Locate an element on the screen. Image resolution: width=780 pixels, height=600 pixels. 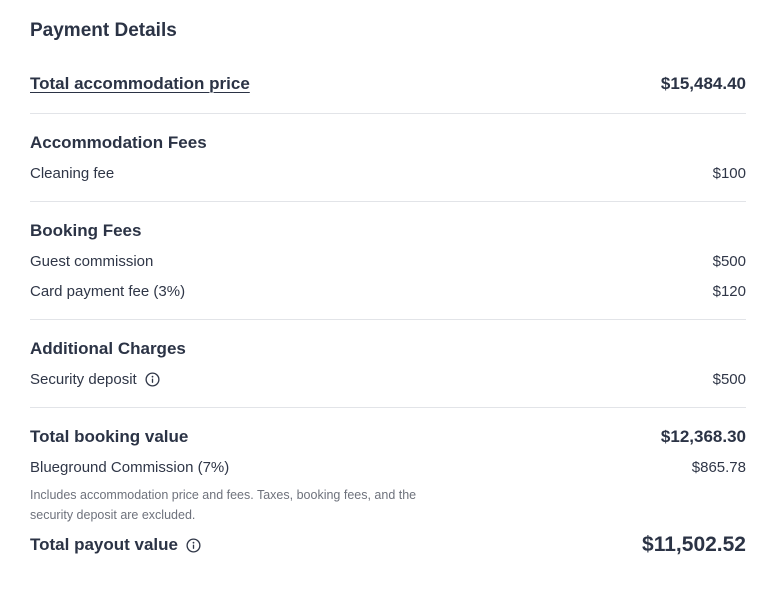
cleaning-fee-row: Cleaning fee $100 is located at coordinates (388, 173).